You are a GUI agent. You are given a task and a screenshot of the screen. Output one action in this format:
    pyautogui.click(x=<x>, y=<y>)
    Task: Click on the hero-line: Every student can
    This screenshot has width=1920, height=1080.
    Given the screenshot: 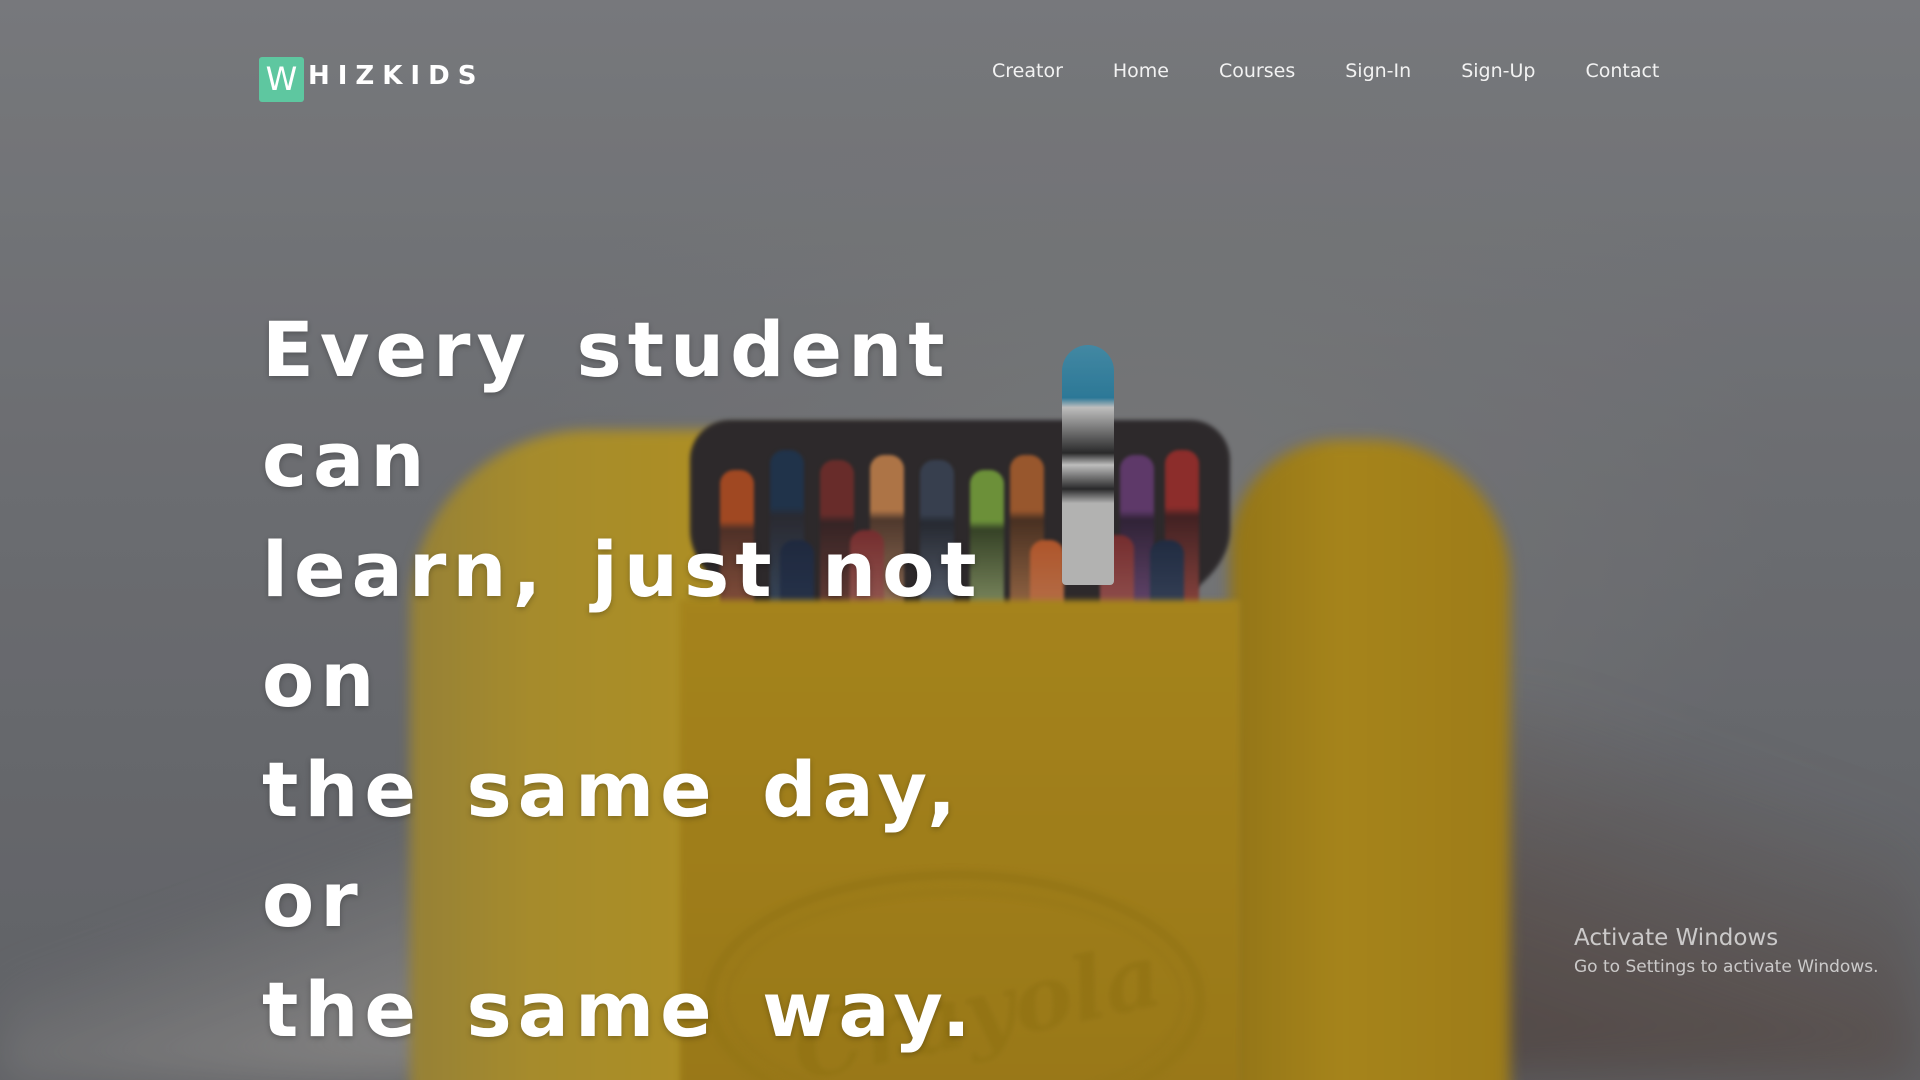 What is the action you would take?
    pyautogui.click(x=606, y=404)
    